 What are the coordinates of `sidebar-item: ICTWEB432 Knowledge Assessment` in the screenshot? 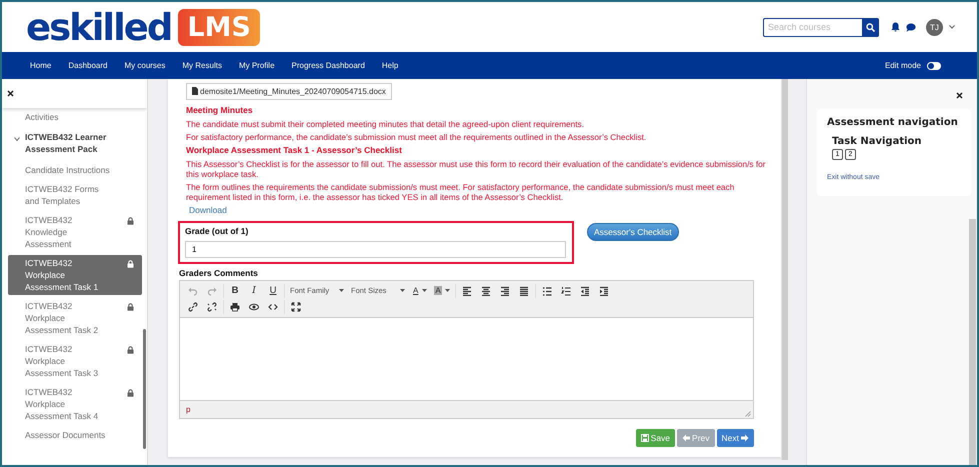 It's located at (75, 232).